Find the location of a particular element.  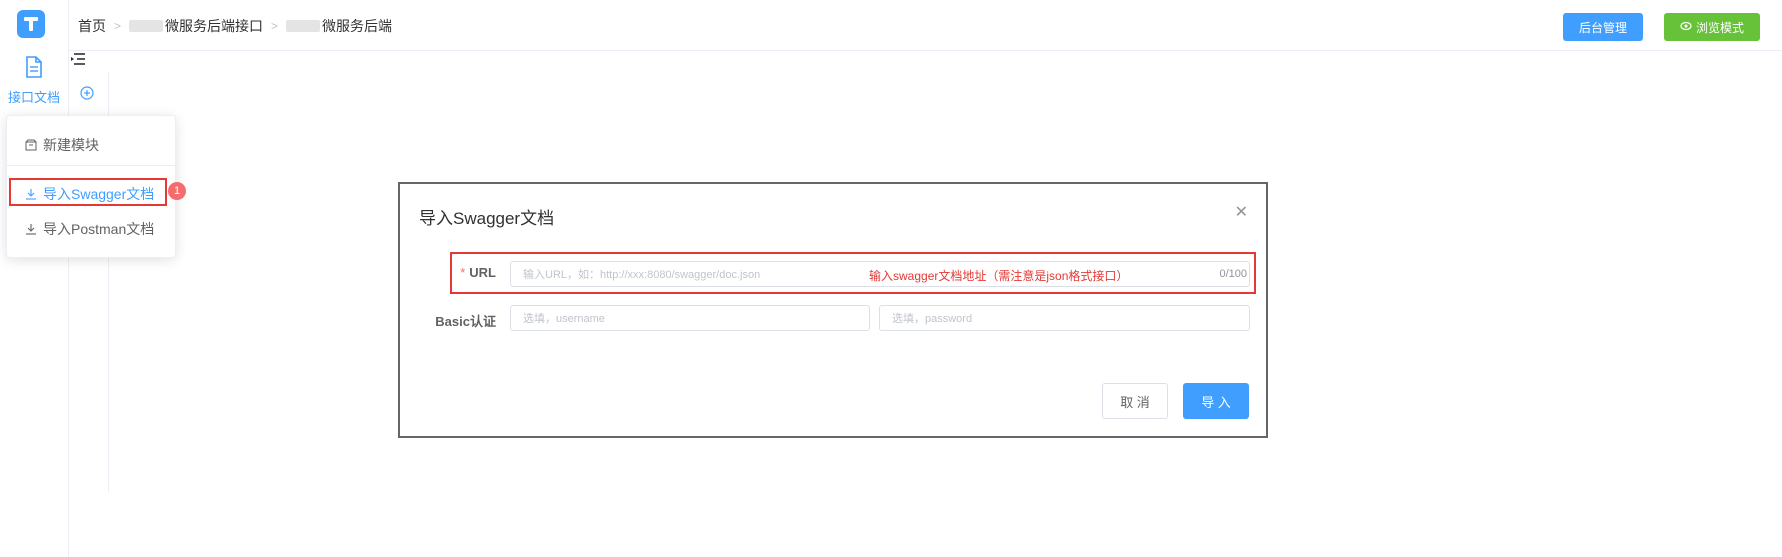

collapse-menu-icon is located at coordinates (78, 61).